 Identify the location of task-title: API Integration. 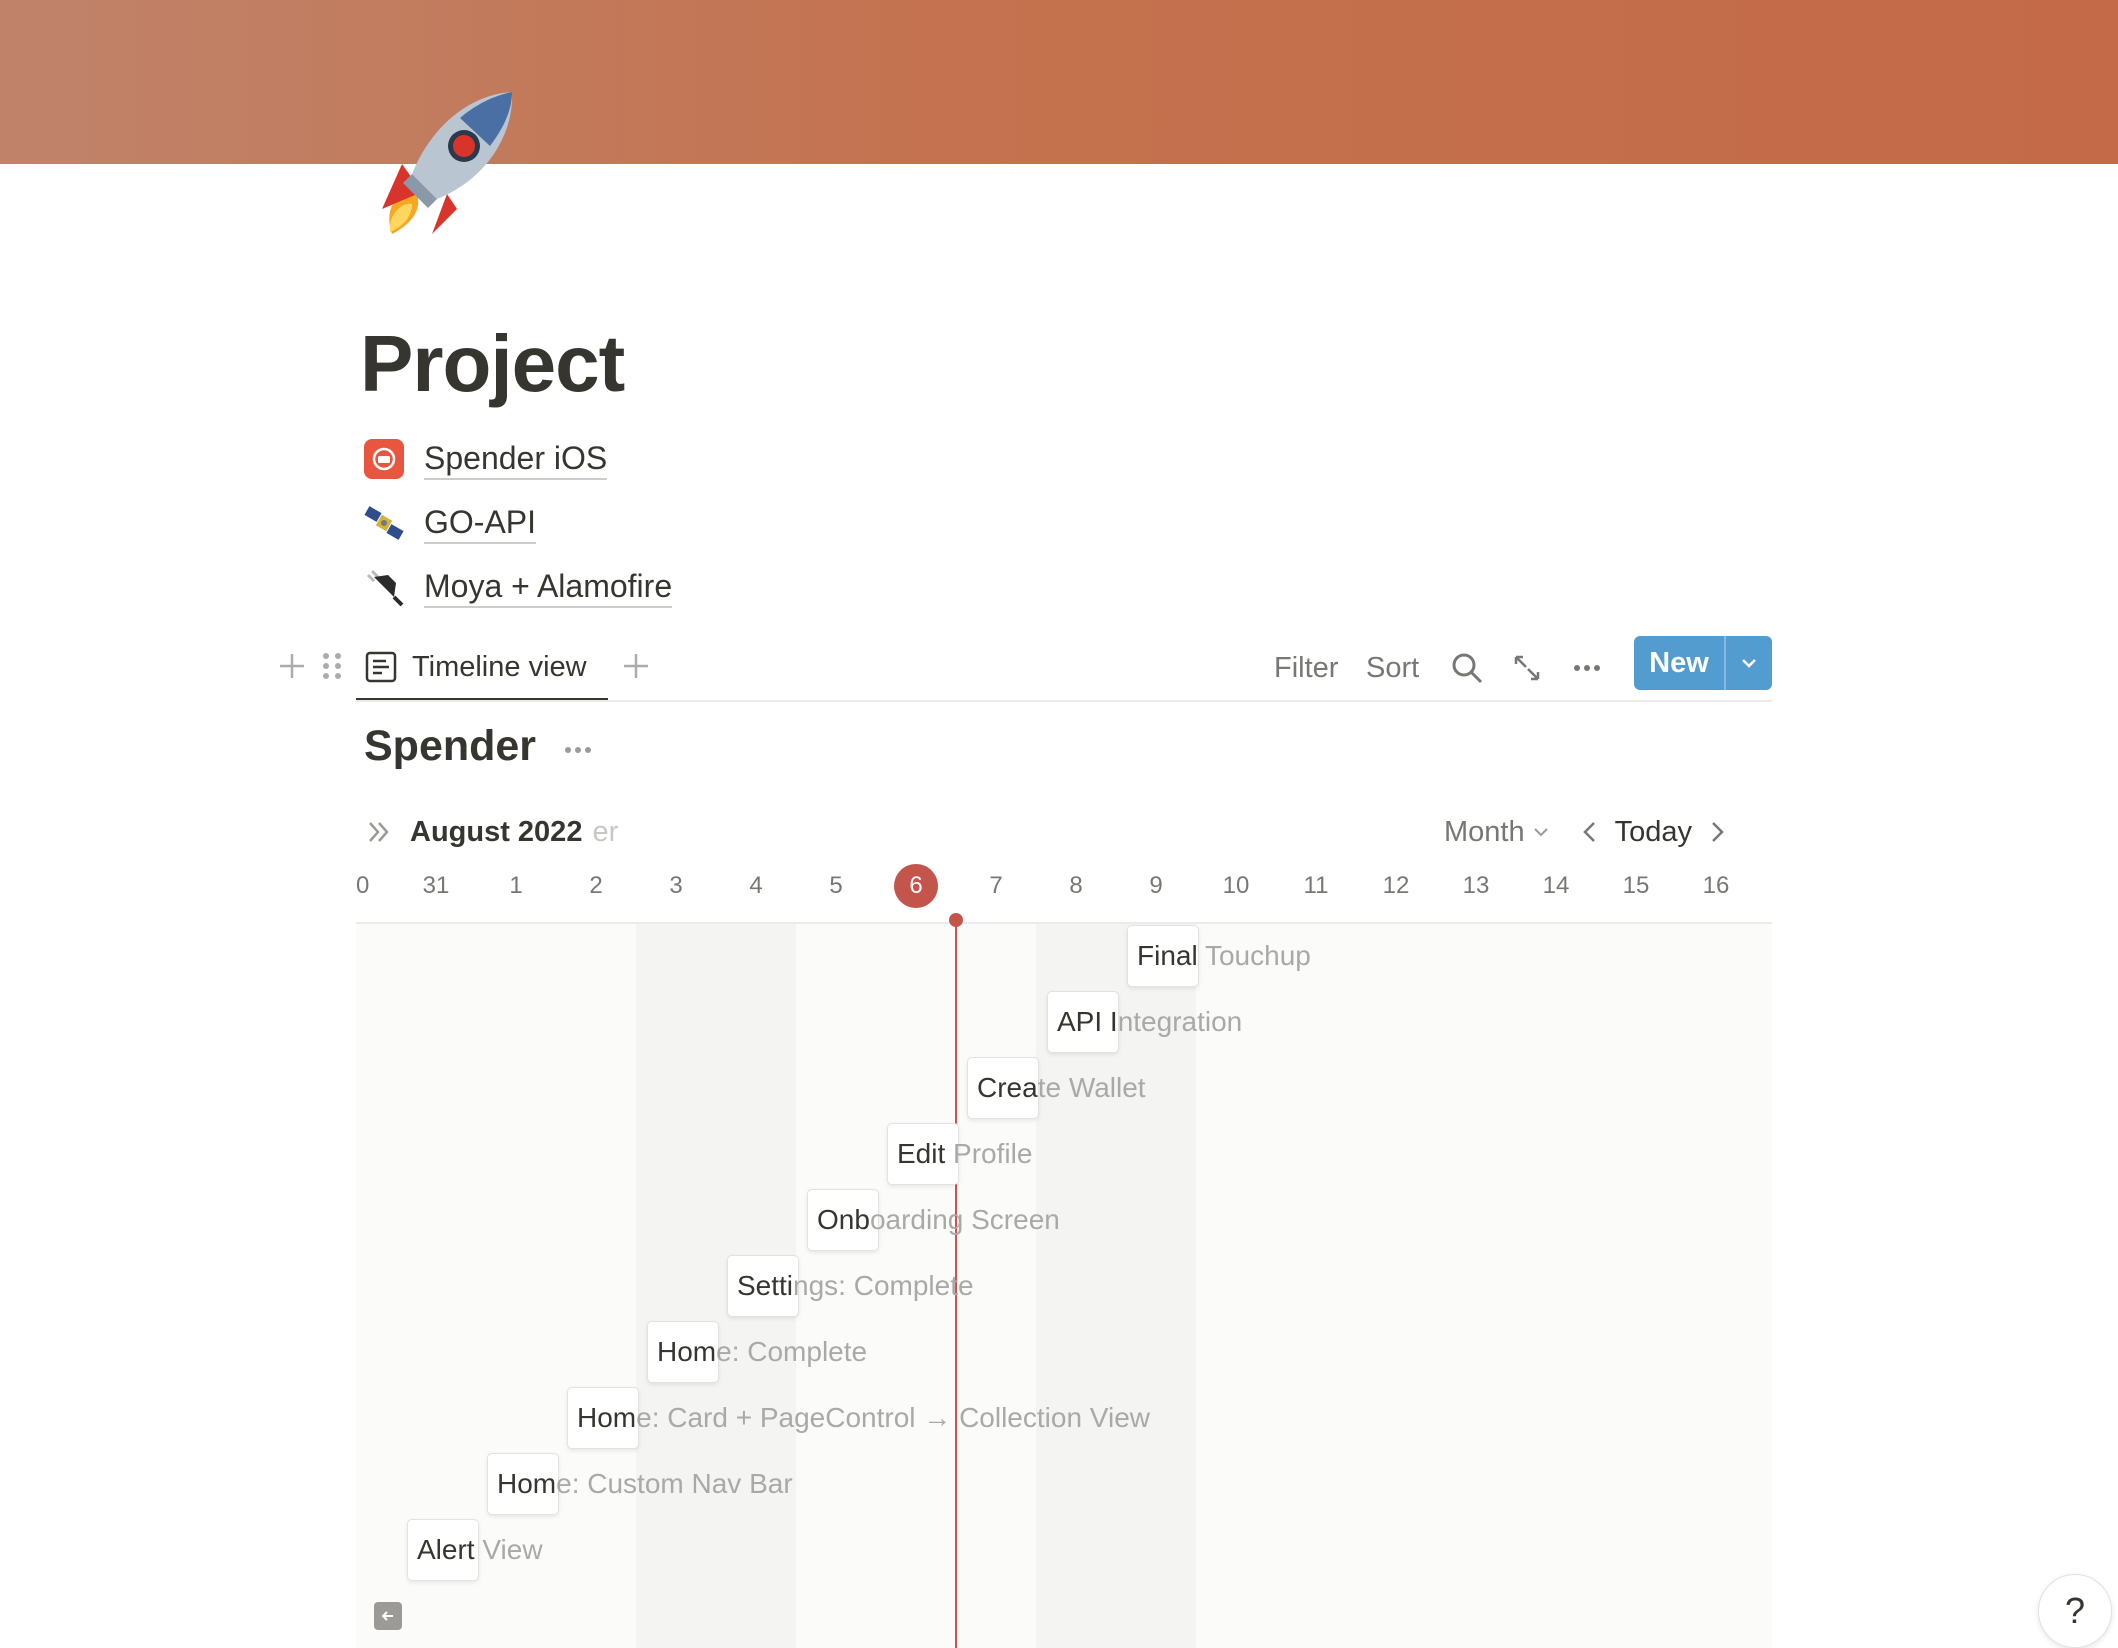
(1144, 1022).